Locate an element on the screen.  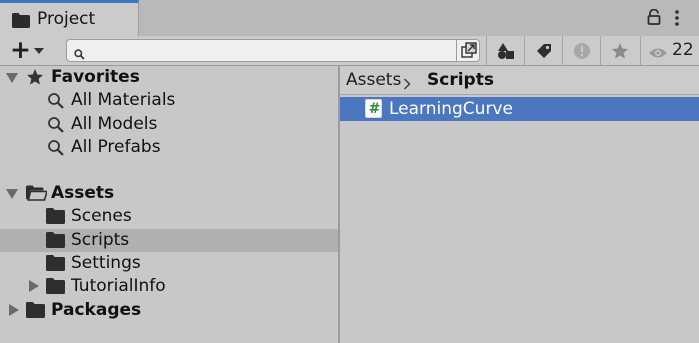
filter-by-log-type-button is located at coordinates (581, 50).